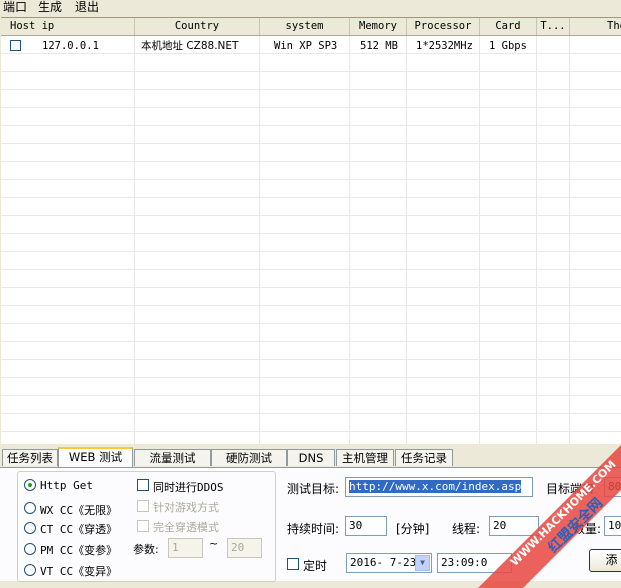  Describe the element at coordinates (87, 7) in the screenshot. I see `menu-exit: 退出` at that location.